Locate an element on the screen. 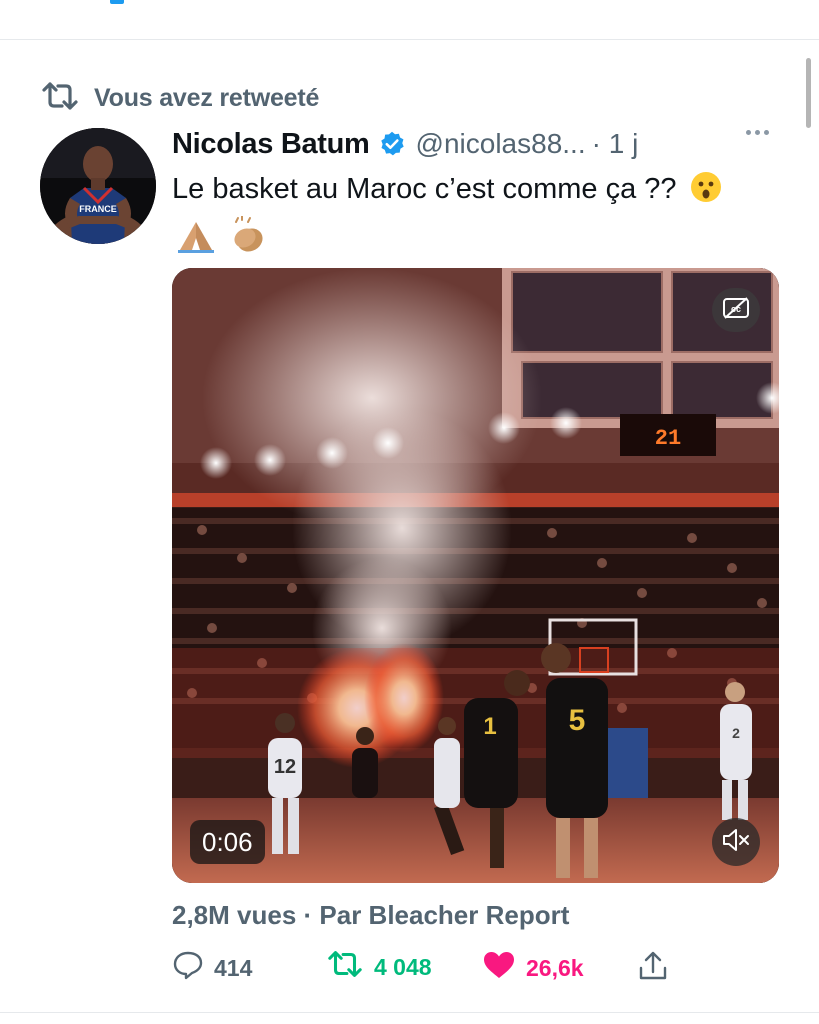 The image size is (819, 1024). closed-captions-icon: cc is located at coordinates (736, 310).